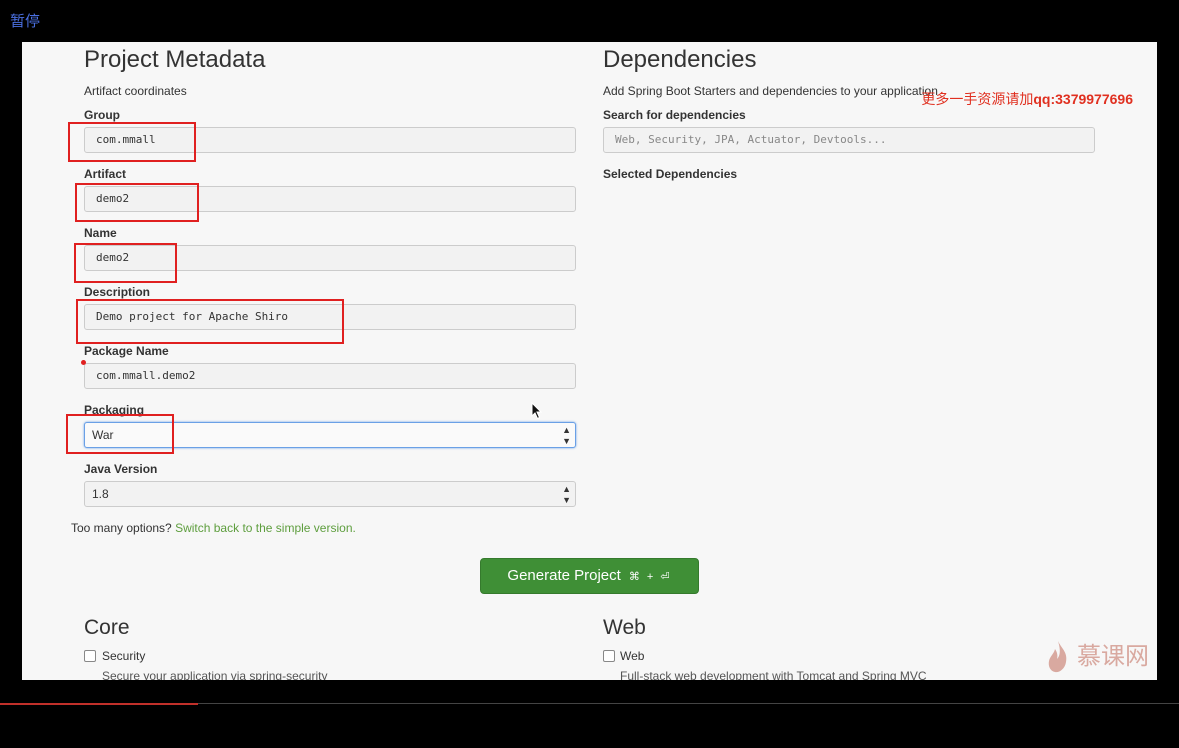 The image size is (1179, 748). What do you see at coordinates (624, 627) in the screenshot?
I see `web-section-title: Web` at bounding box center [624, 627].